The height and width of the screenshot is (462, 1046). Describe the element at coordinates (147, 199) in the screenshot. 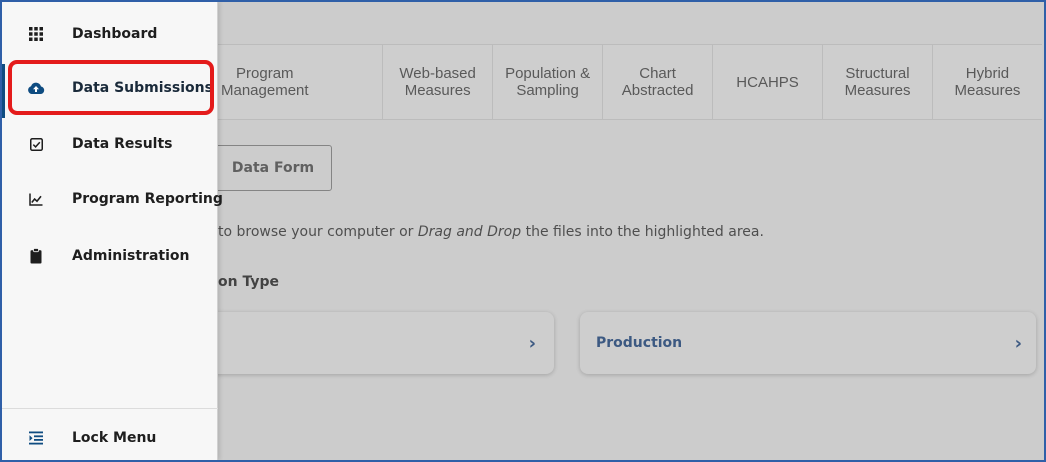

I see `sidebar-item-label: Program Reporting` at that location.